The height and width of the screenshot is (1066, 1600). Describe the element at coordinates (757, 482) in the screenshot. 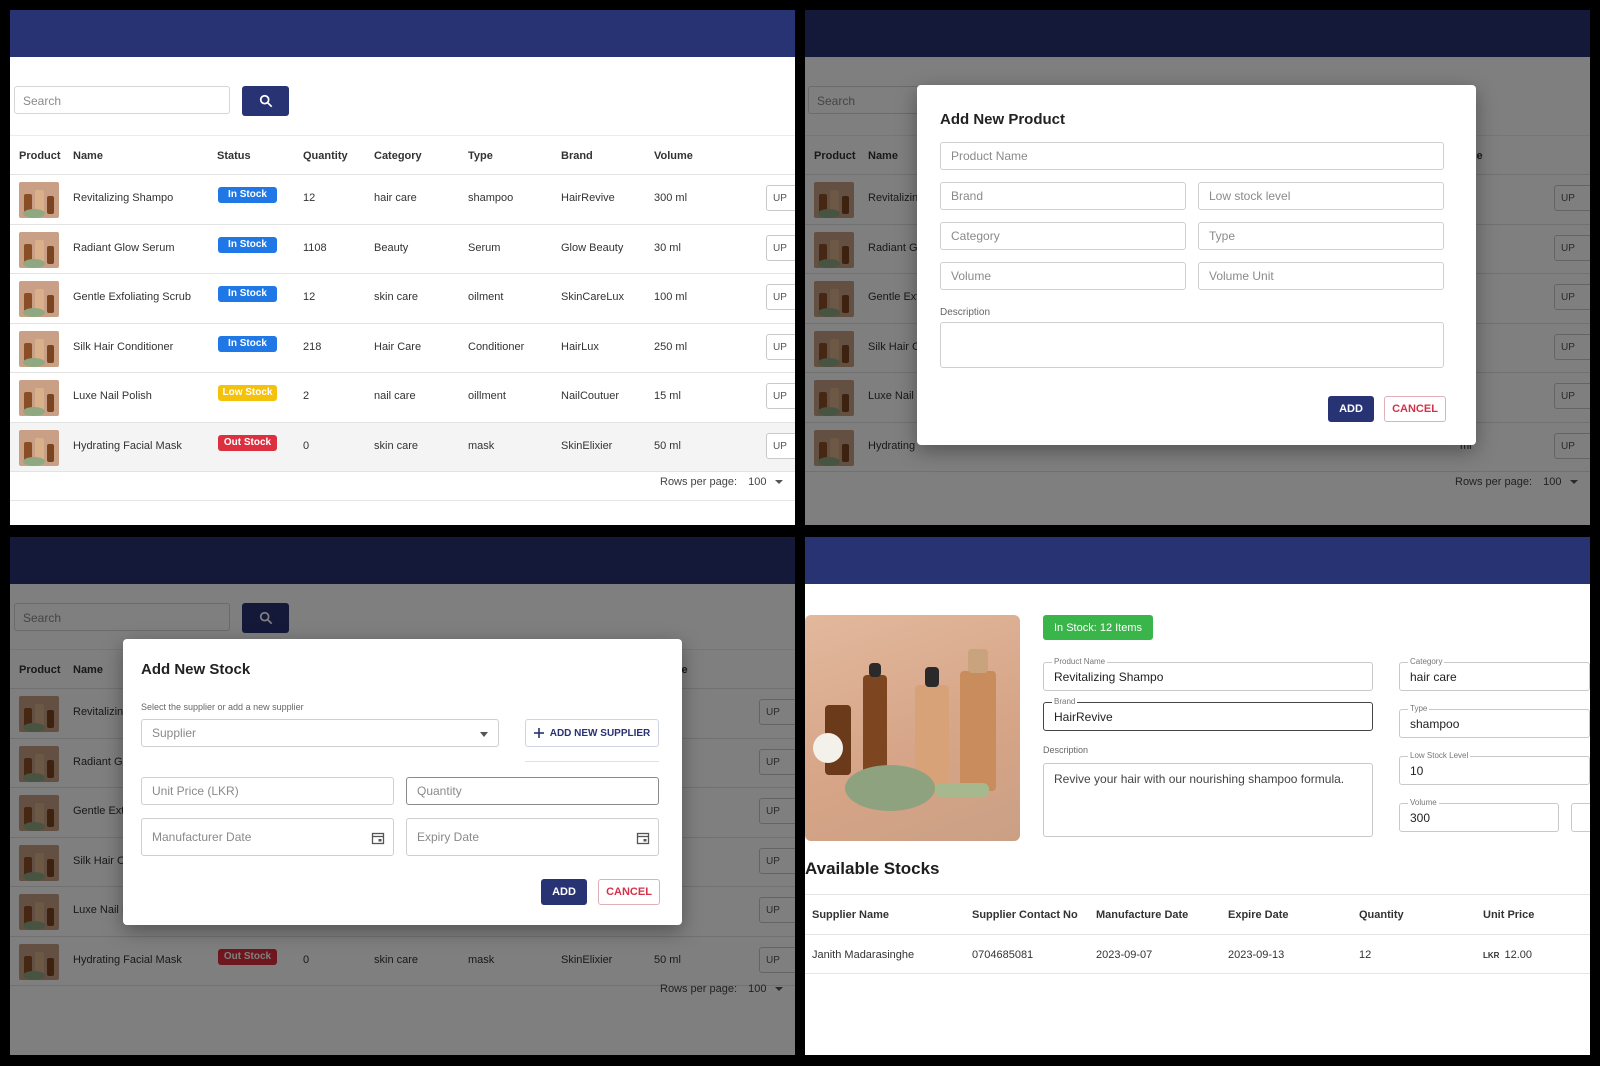

I see `rows-per-page-select: 100` at that location.